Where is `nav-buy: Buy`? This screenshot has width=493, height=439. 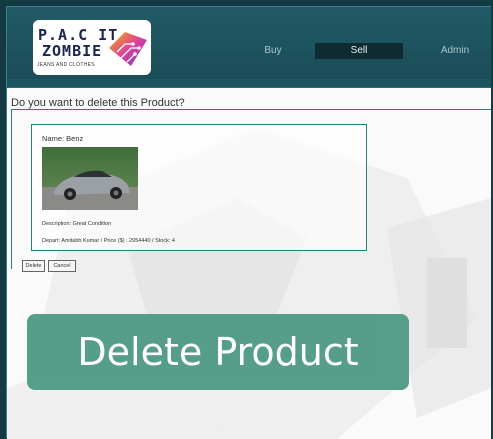
nav-buy: Buy is located at coordinates (273, 51).